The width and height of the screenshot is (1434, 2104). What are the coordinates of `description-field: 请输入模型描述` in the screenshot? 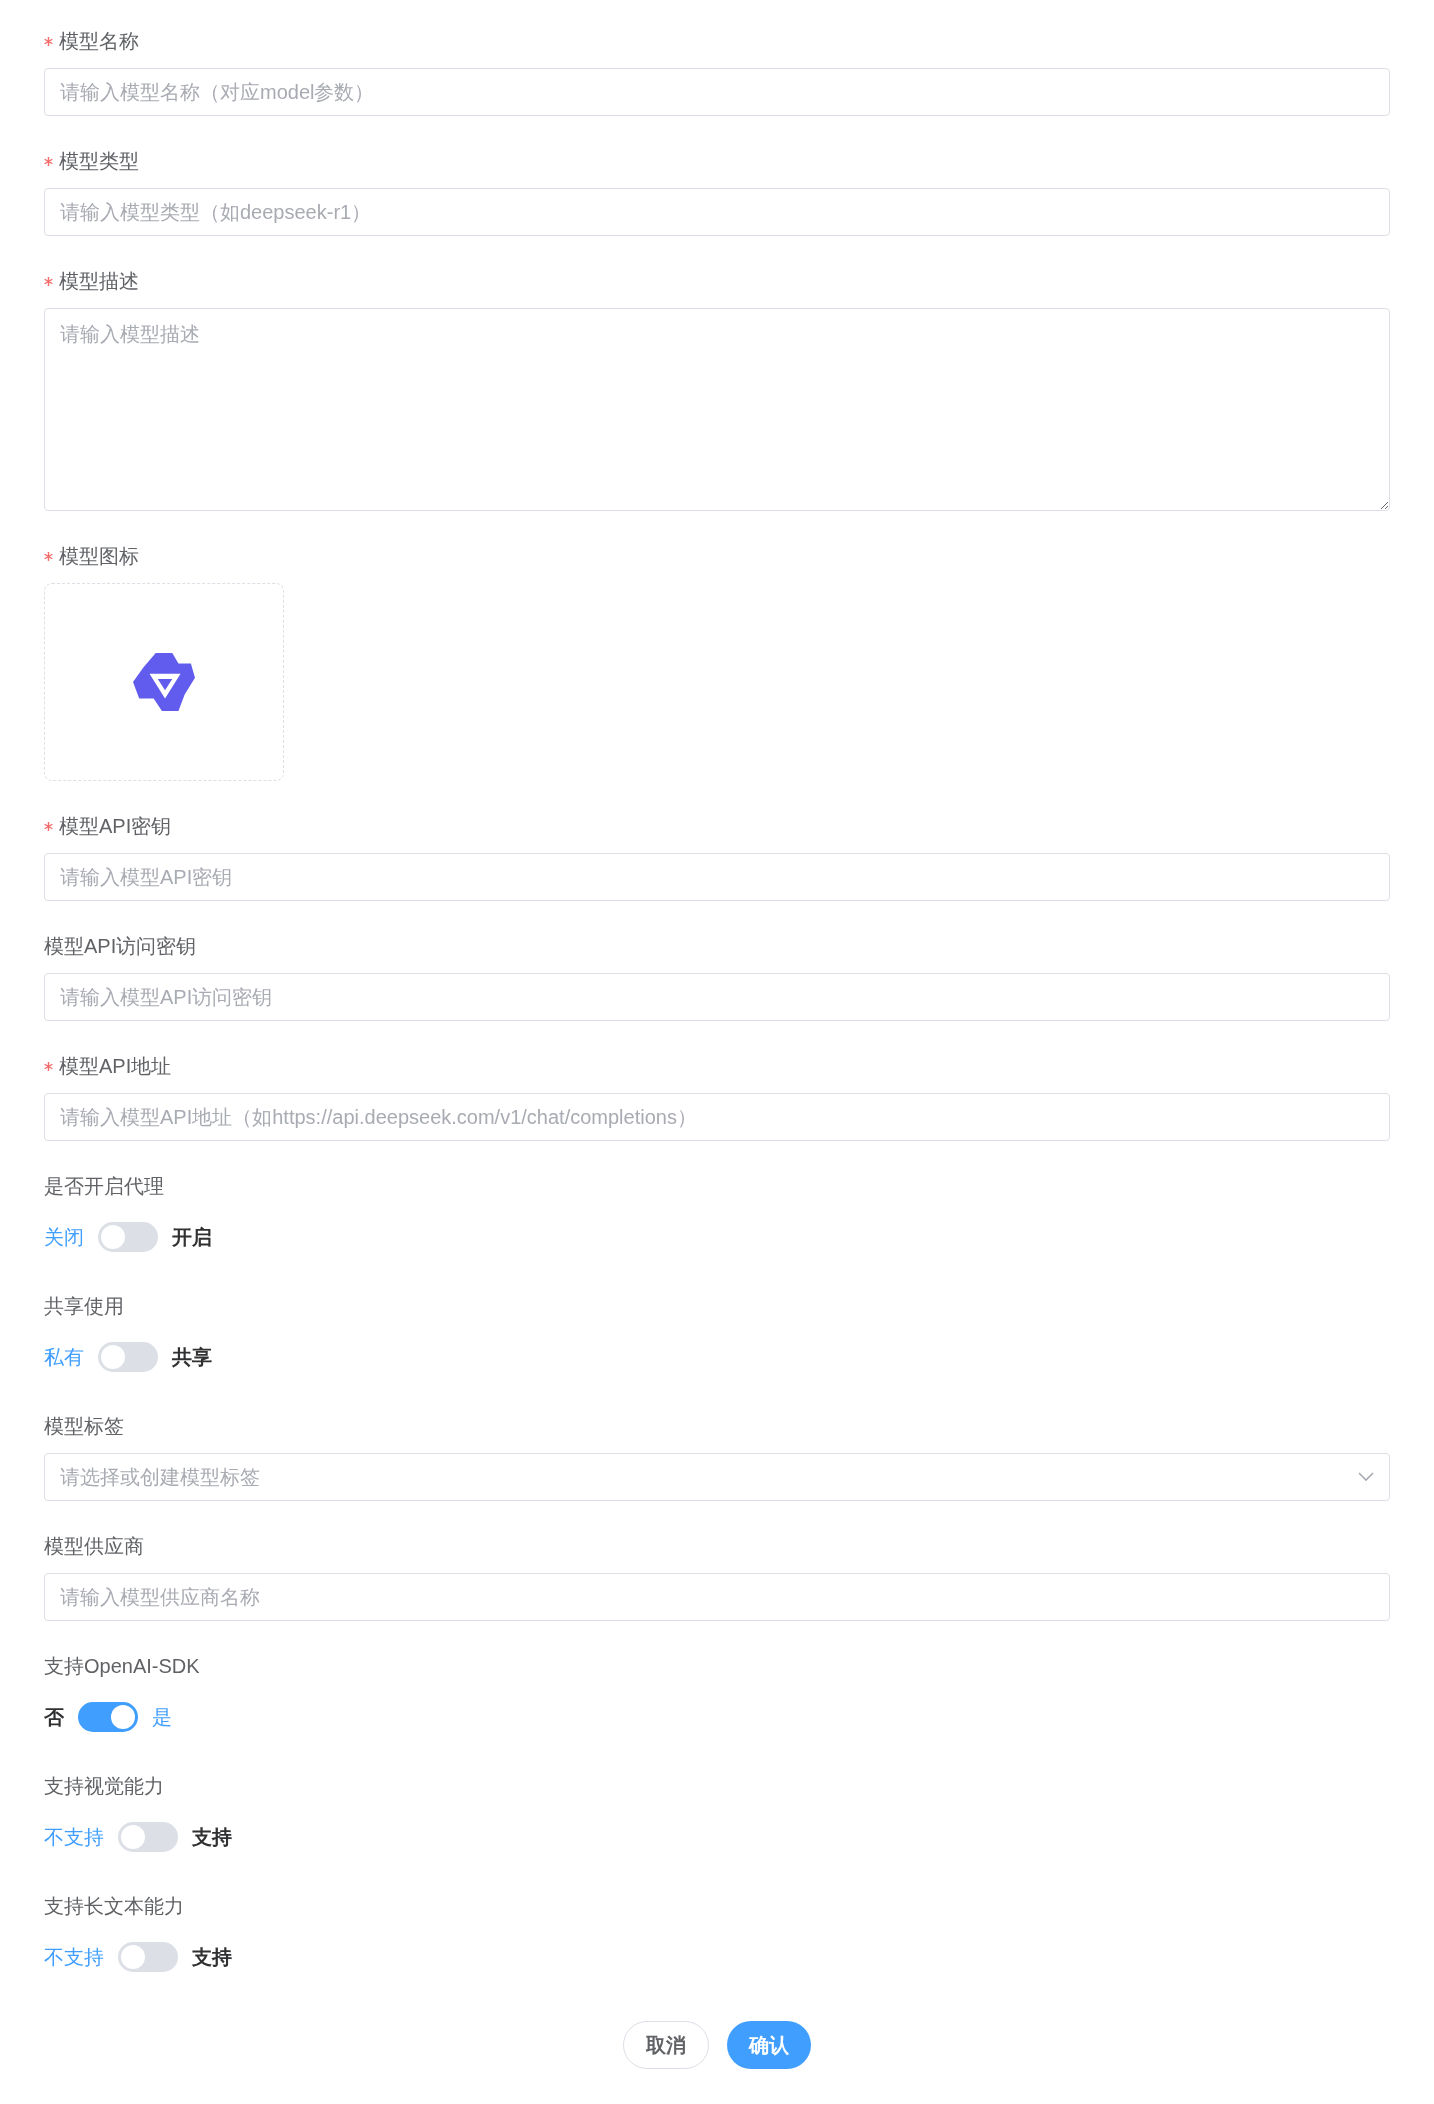 It's located at (717, 409).